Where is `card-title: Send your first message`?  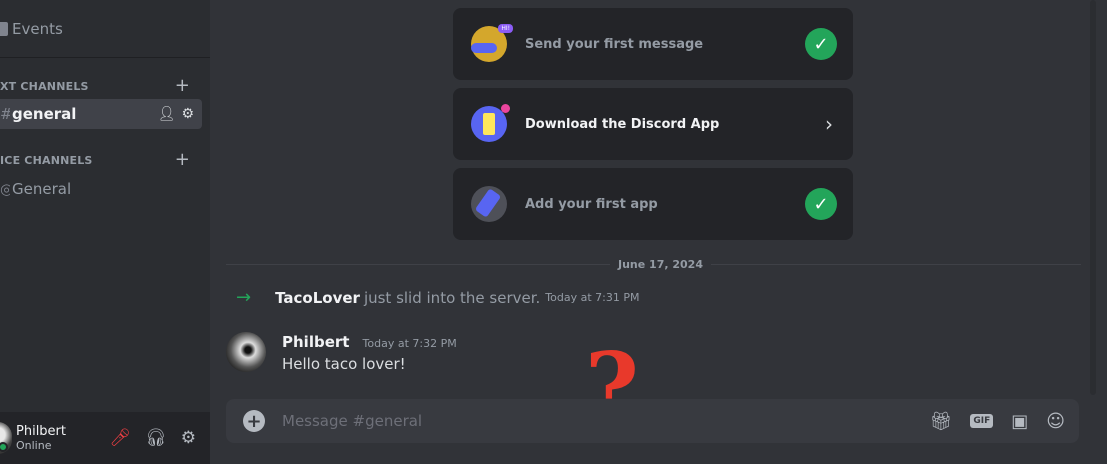 card-title: Send your first message is located at coordinates (614, 44).